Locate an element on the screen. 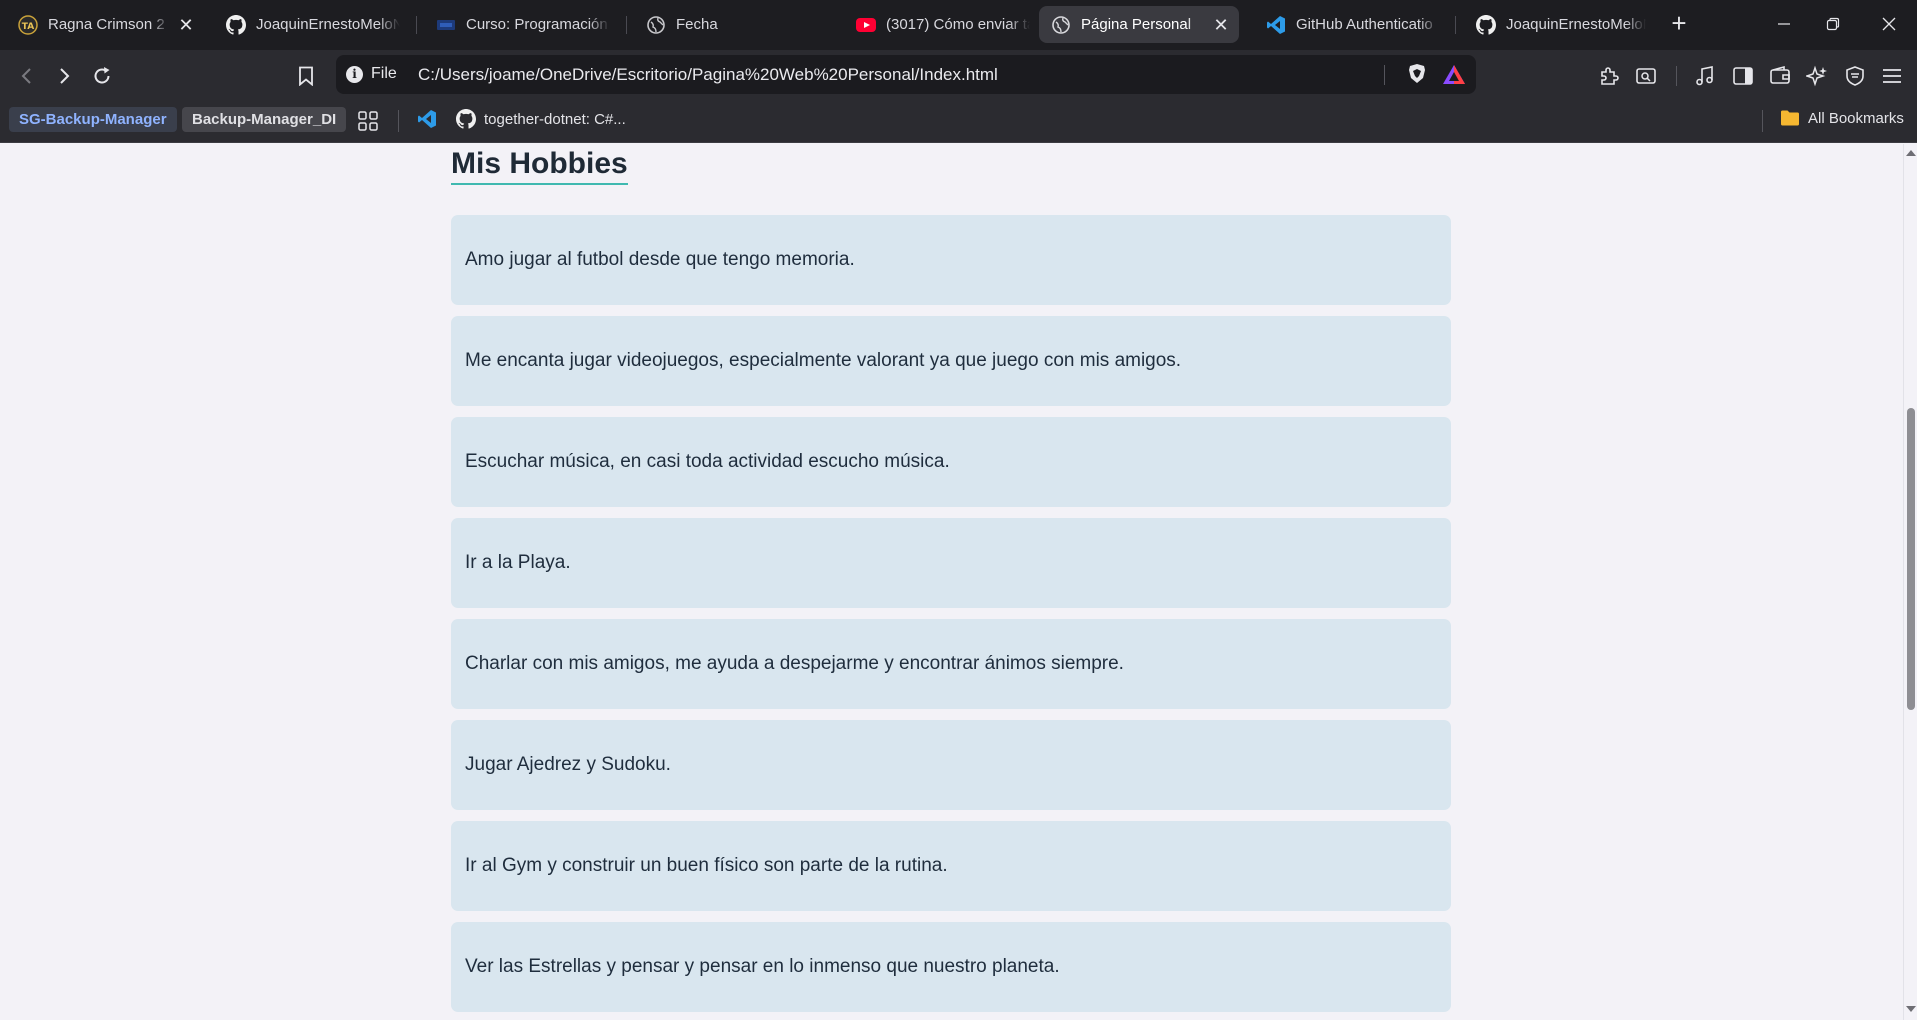  minimize-button is located at coordinates (1784, 24).